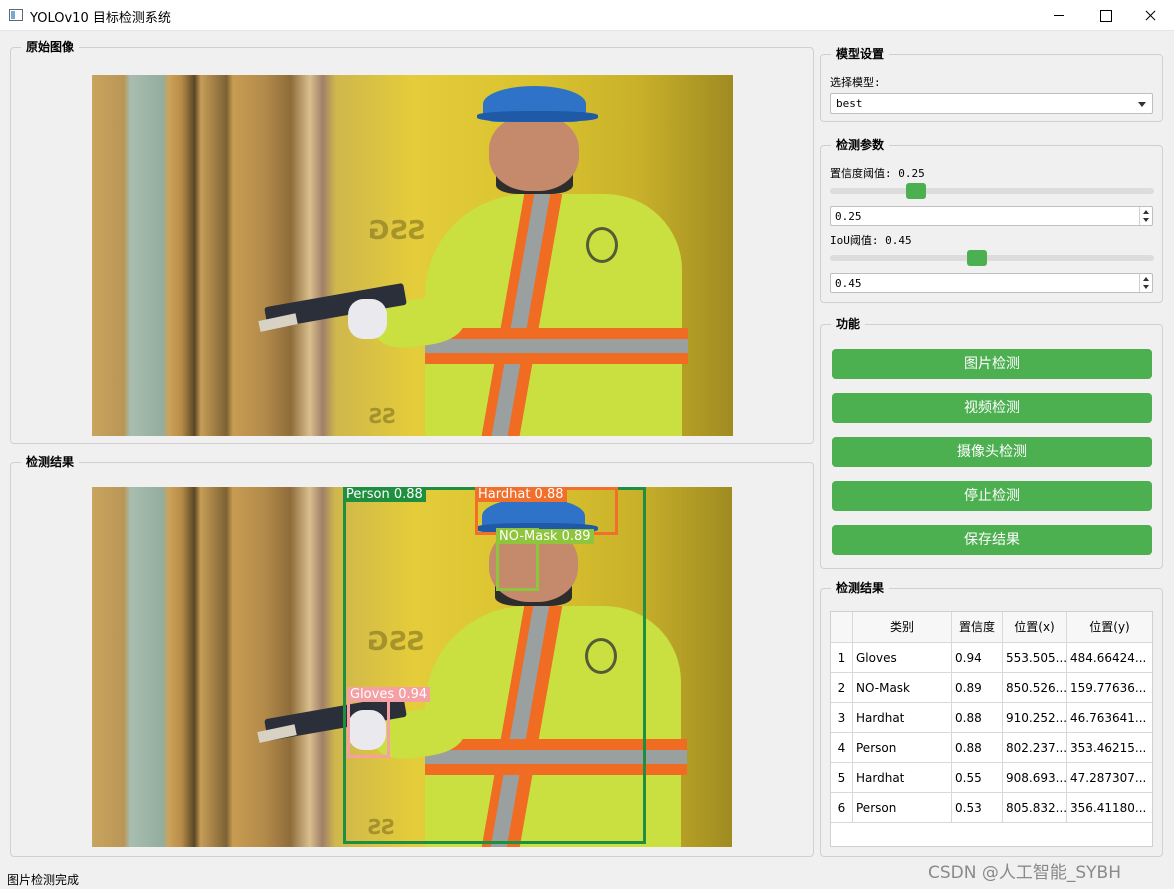  What do you see at coordinates (977, 658) in the screenshot?
I see `cell-confidence: 0.94` at bounding box center [977, 658].